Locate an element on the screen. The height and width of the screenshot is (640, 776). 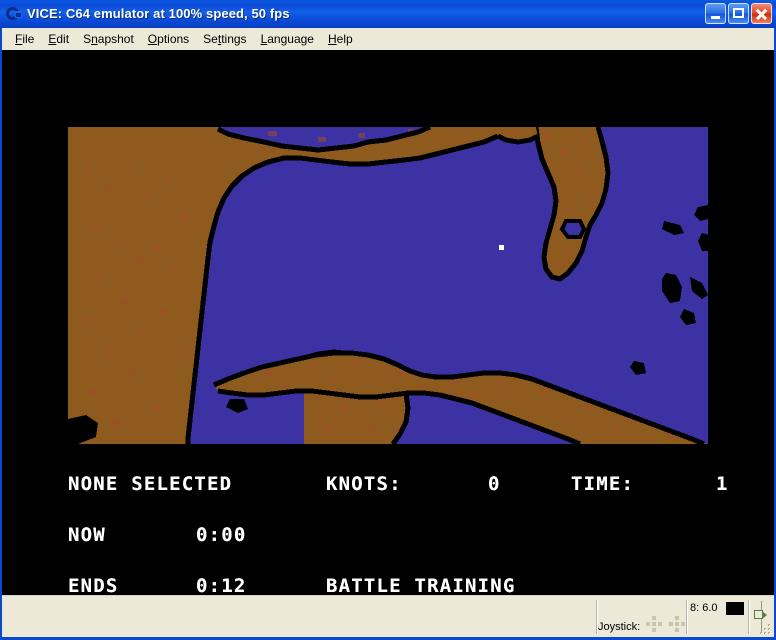
player-ship-marker is located at coordinates (501, 247).